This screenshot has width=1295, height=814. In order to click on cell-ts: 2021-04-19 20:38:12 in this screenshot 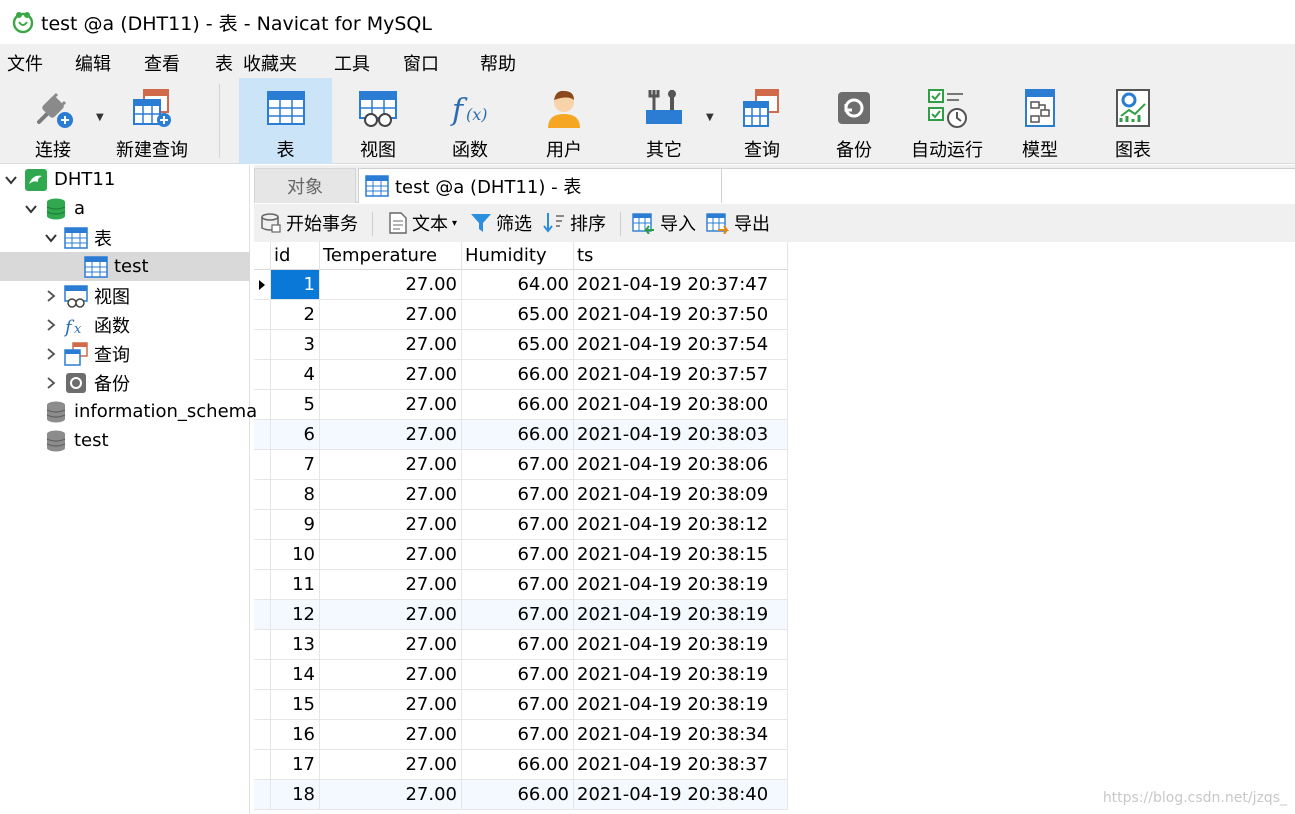, I will do `click(681, 525)`.